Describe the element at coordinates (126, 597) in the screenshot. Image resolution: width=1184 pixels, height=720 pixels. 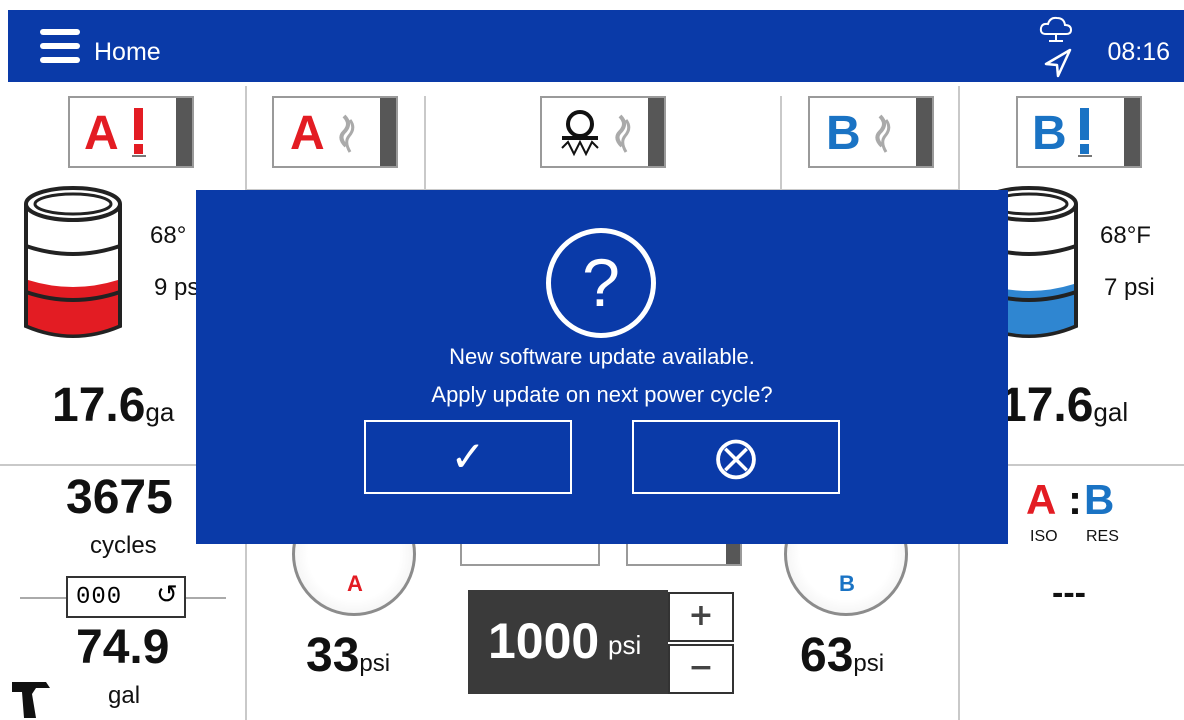
I see `reset-counter-button: 000 ↺` at that location.